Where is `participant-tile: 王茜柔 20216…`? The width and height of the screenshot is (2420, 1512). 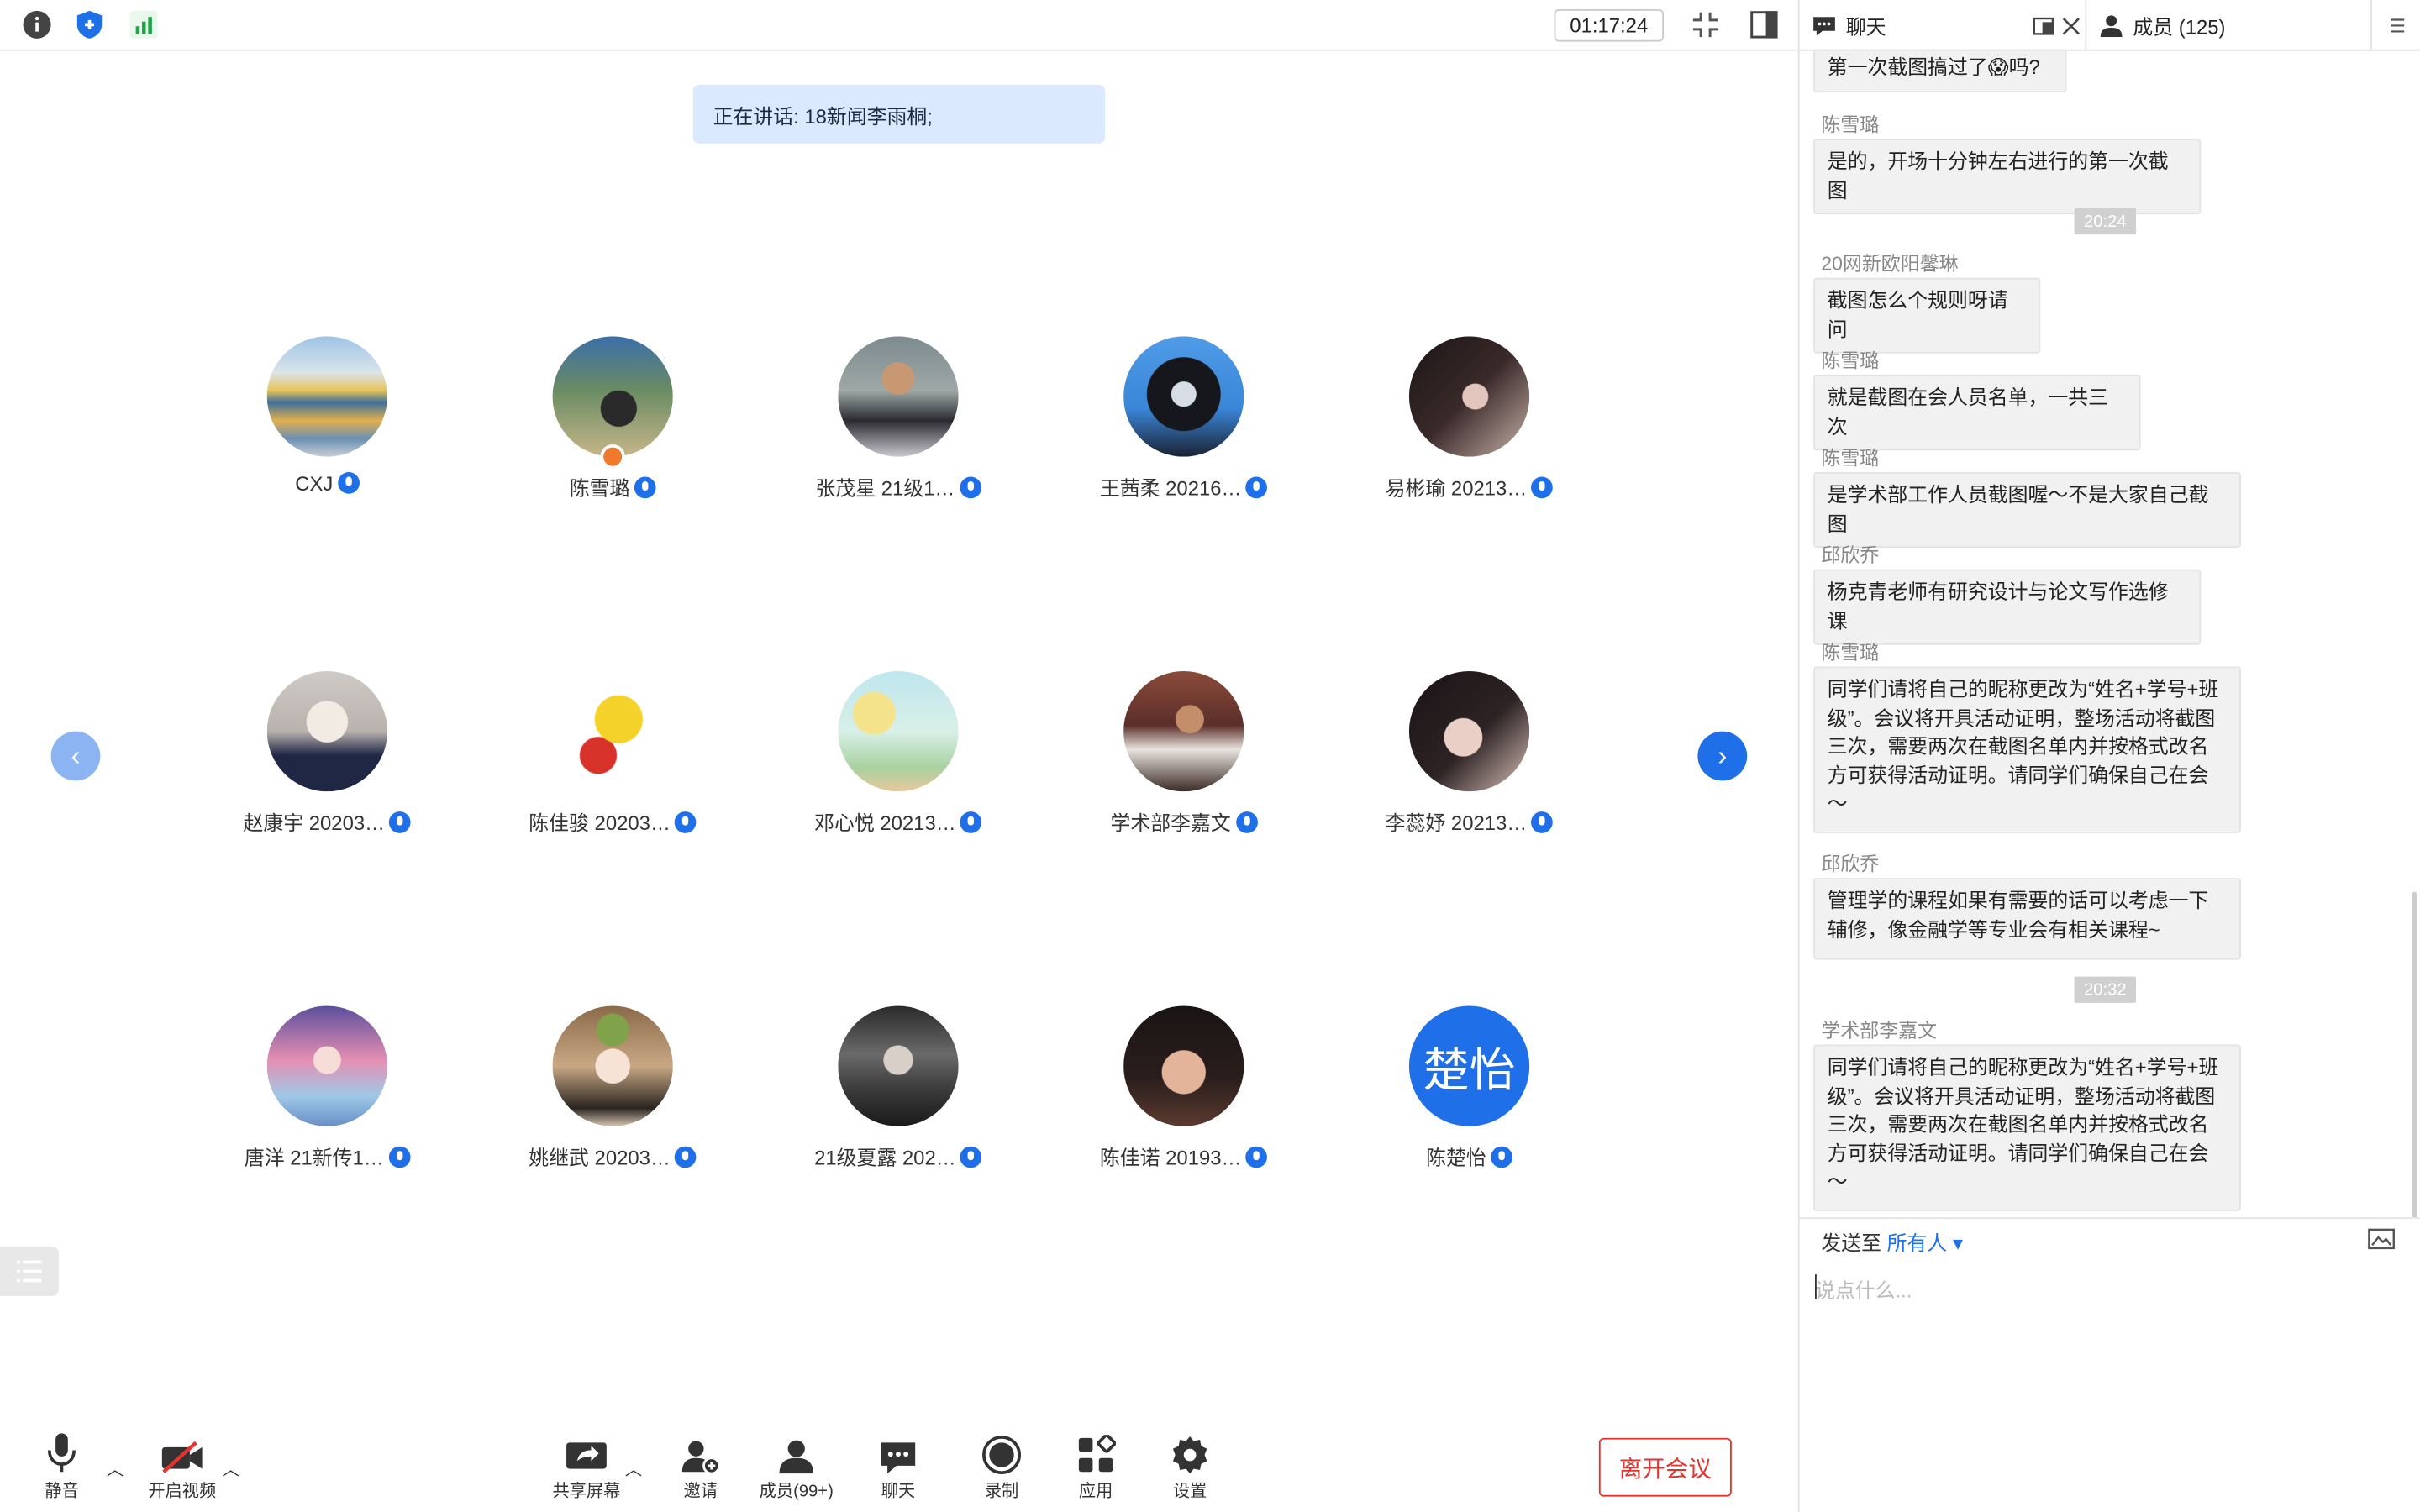
participant-tile: 王茜柔 20216… is located at coordinates (1183, 436).